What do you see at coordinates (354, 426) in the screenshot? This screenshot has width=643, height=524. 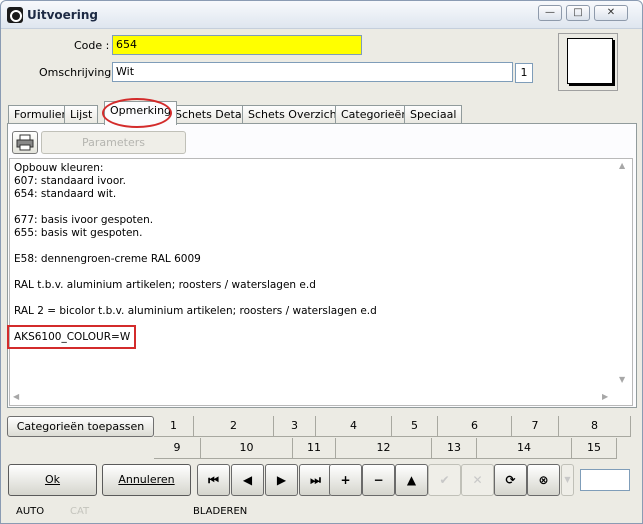 I see `category-slot-4: 4` at bounding box center [354, 426].